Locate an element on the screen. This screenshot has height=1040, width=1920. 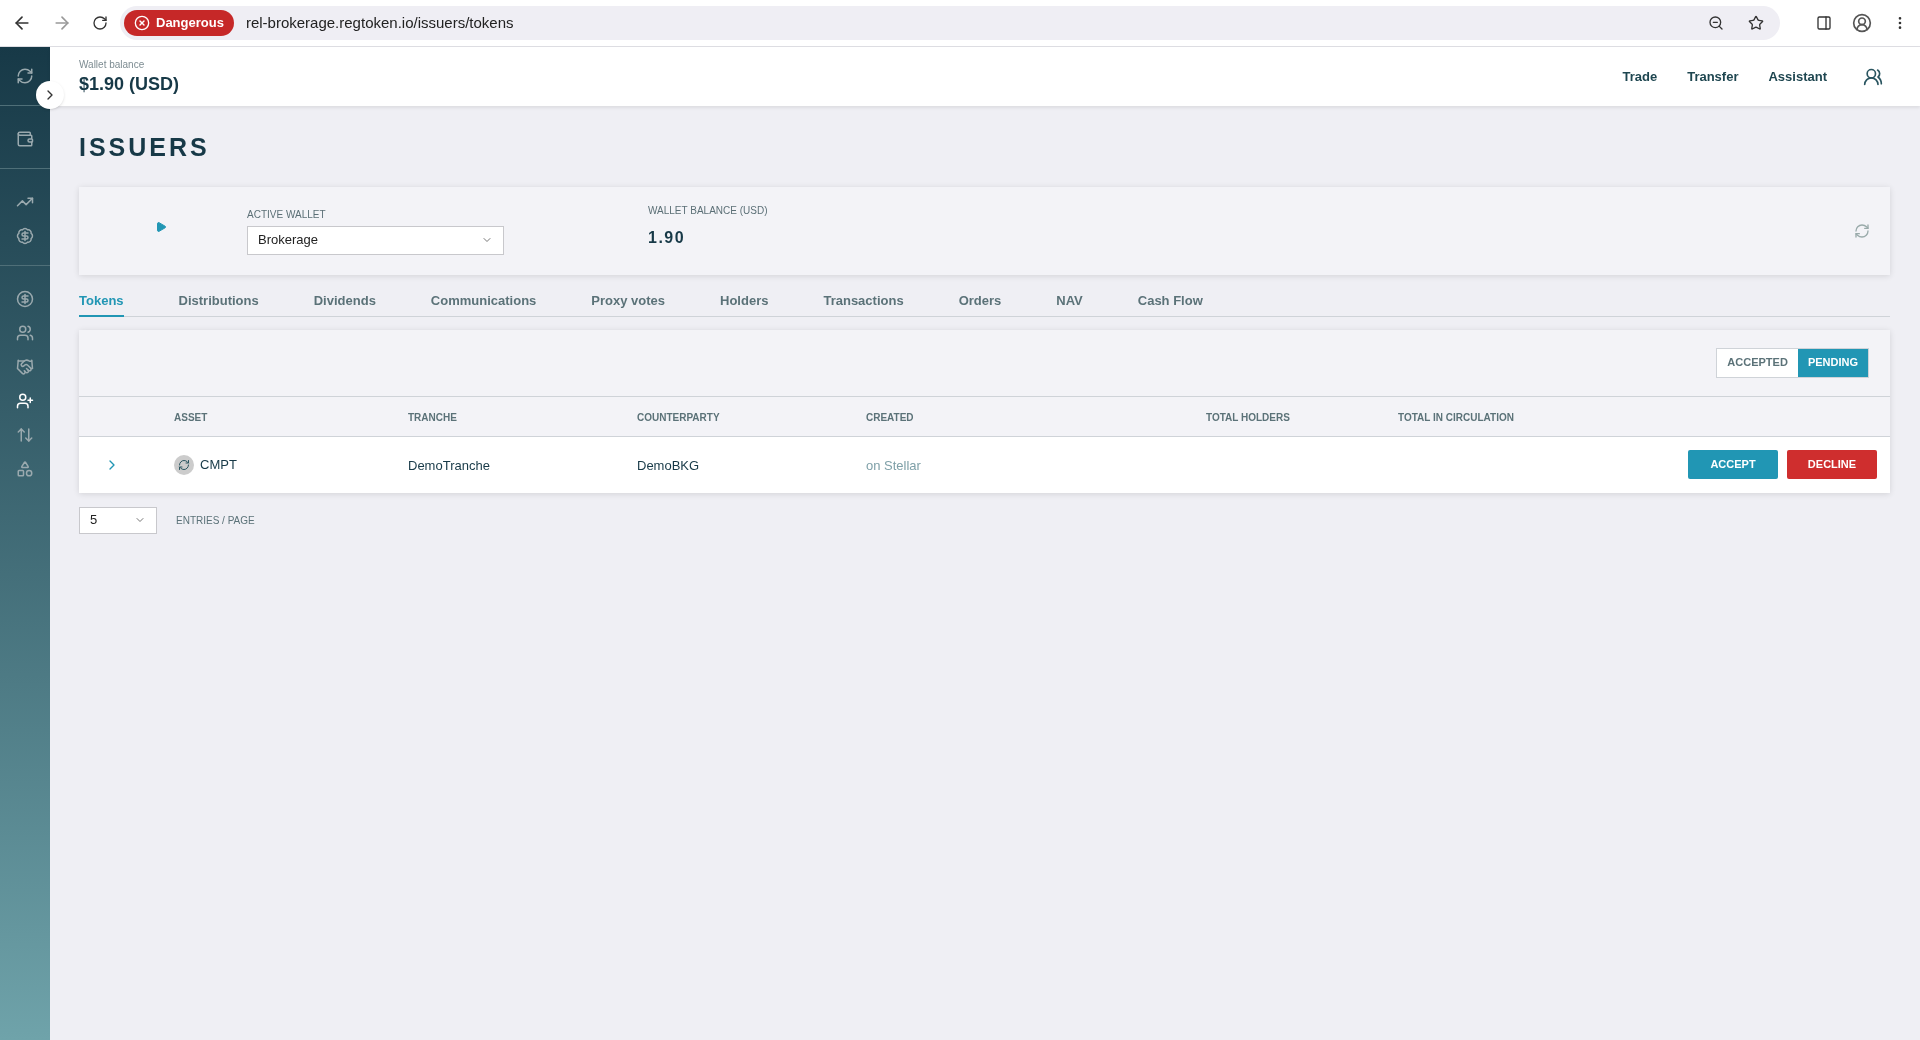
column-header: CREATED is located at coordinates (890, 417).